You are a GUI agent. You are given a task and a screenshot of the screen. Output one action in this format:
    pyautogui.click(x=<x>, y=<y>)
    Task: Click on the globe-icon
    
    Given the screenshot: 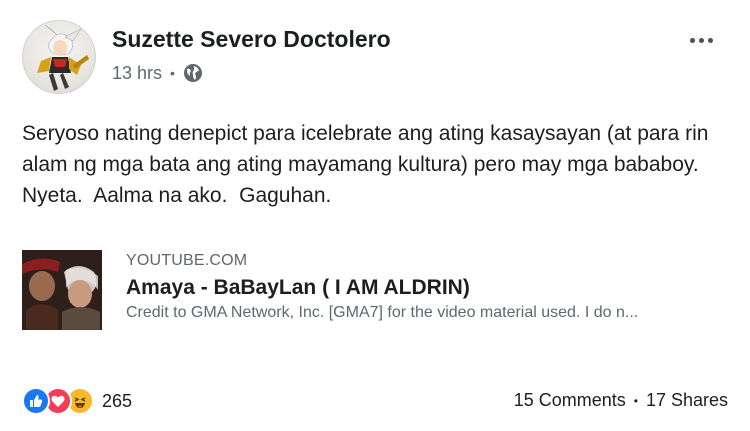 What is the action you would take?
    pyautogui.click(x=193, y=73)
    